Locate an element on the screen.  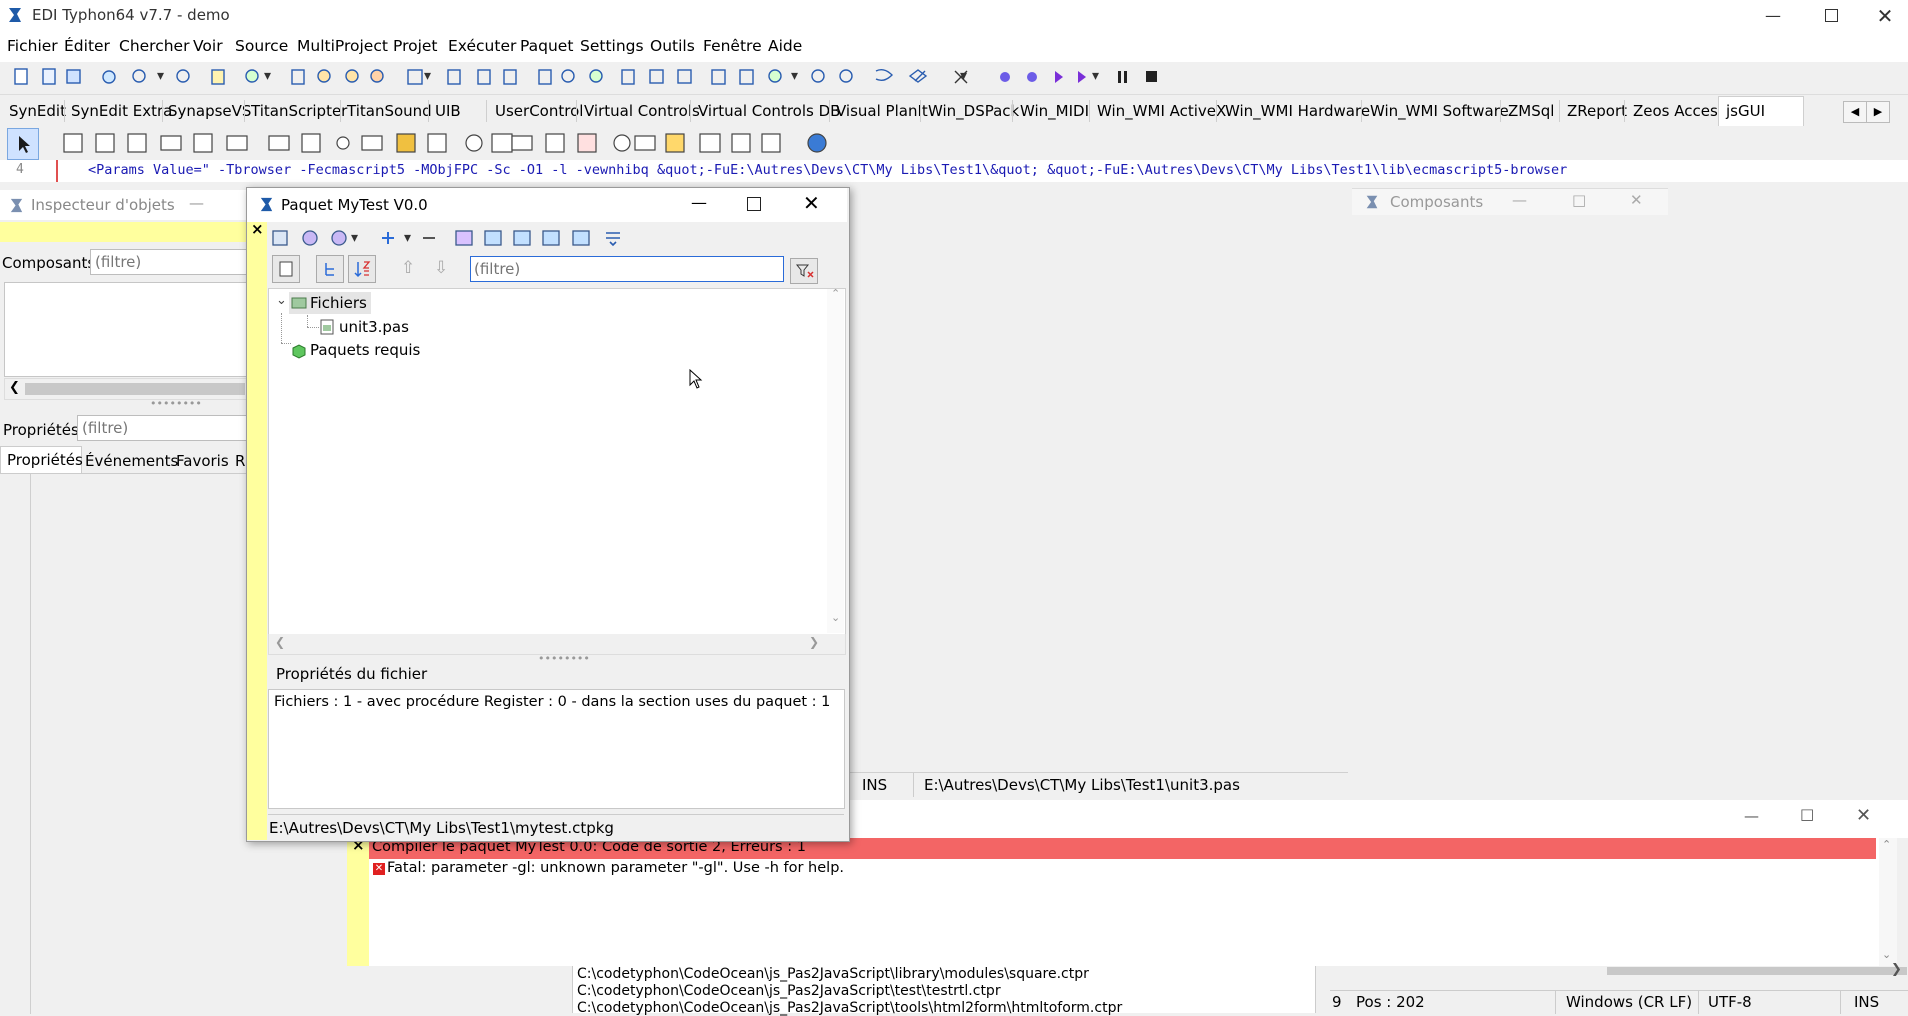
select-pointer-button is located at coordinates (23, 144).